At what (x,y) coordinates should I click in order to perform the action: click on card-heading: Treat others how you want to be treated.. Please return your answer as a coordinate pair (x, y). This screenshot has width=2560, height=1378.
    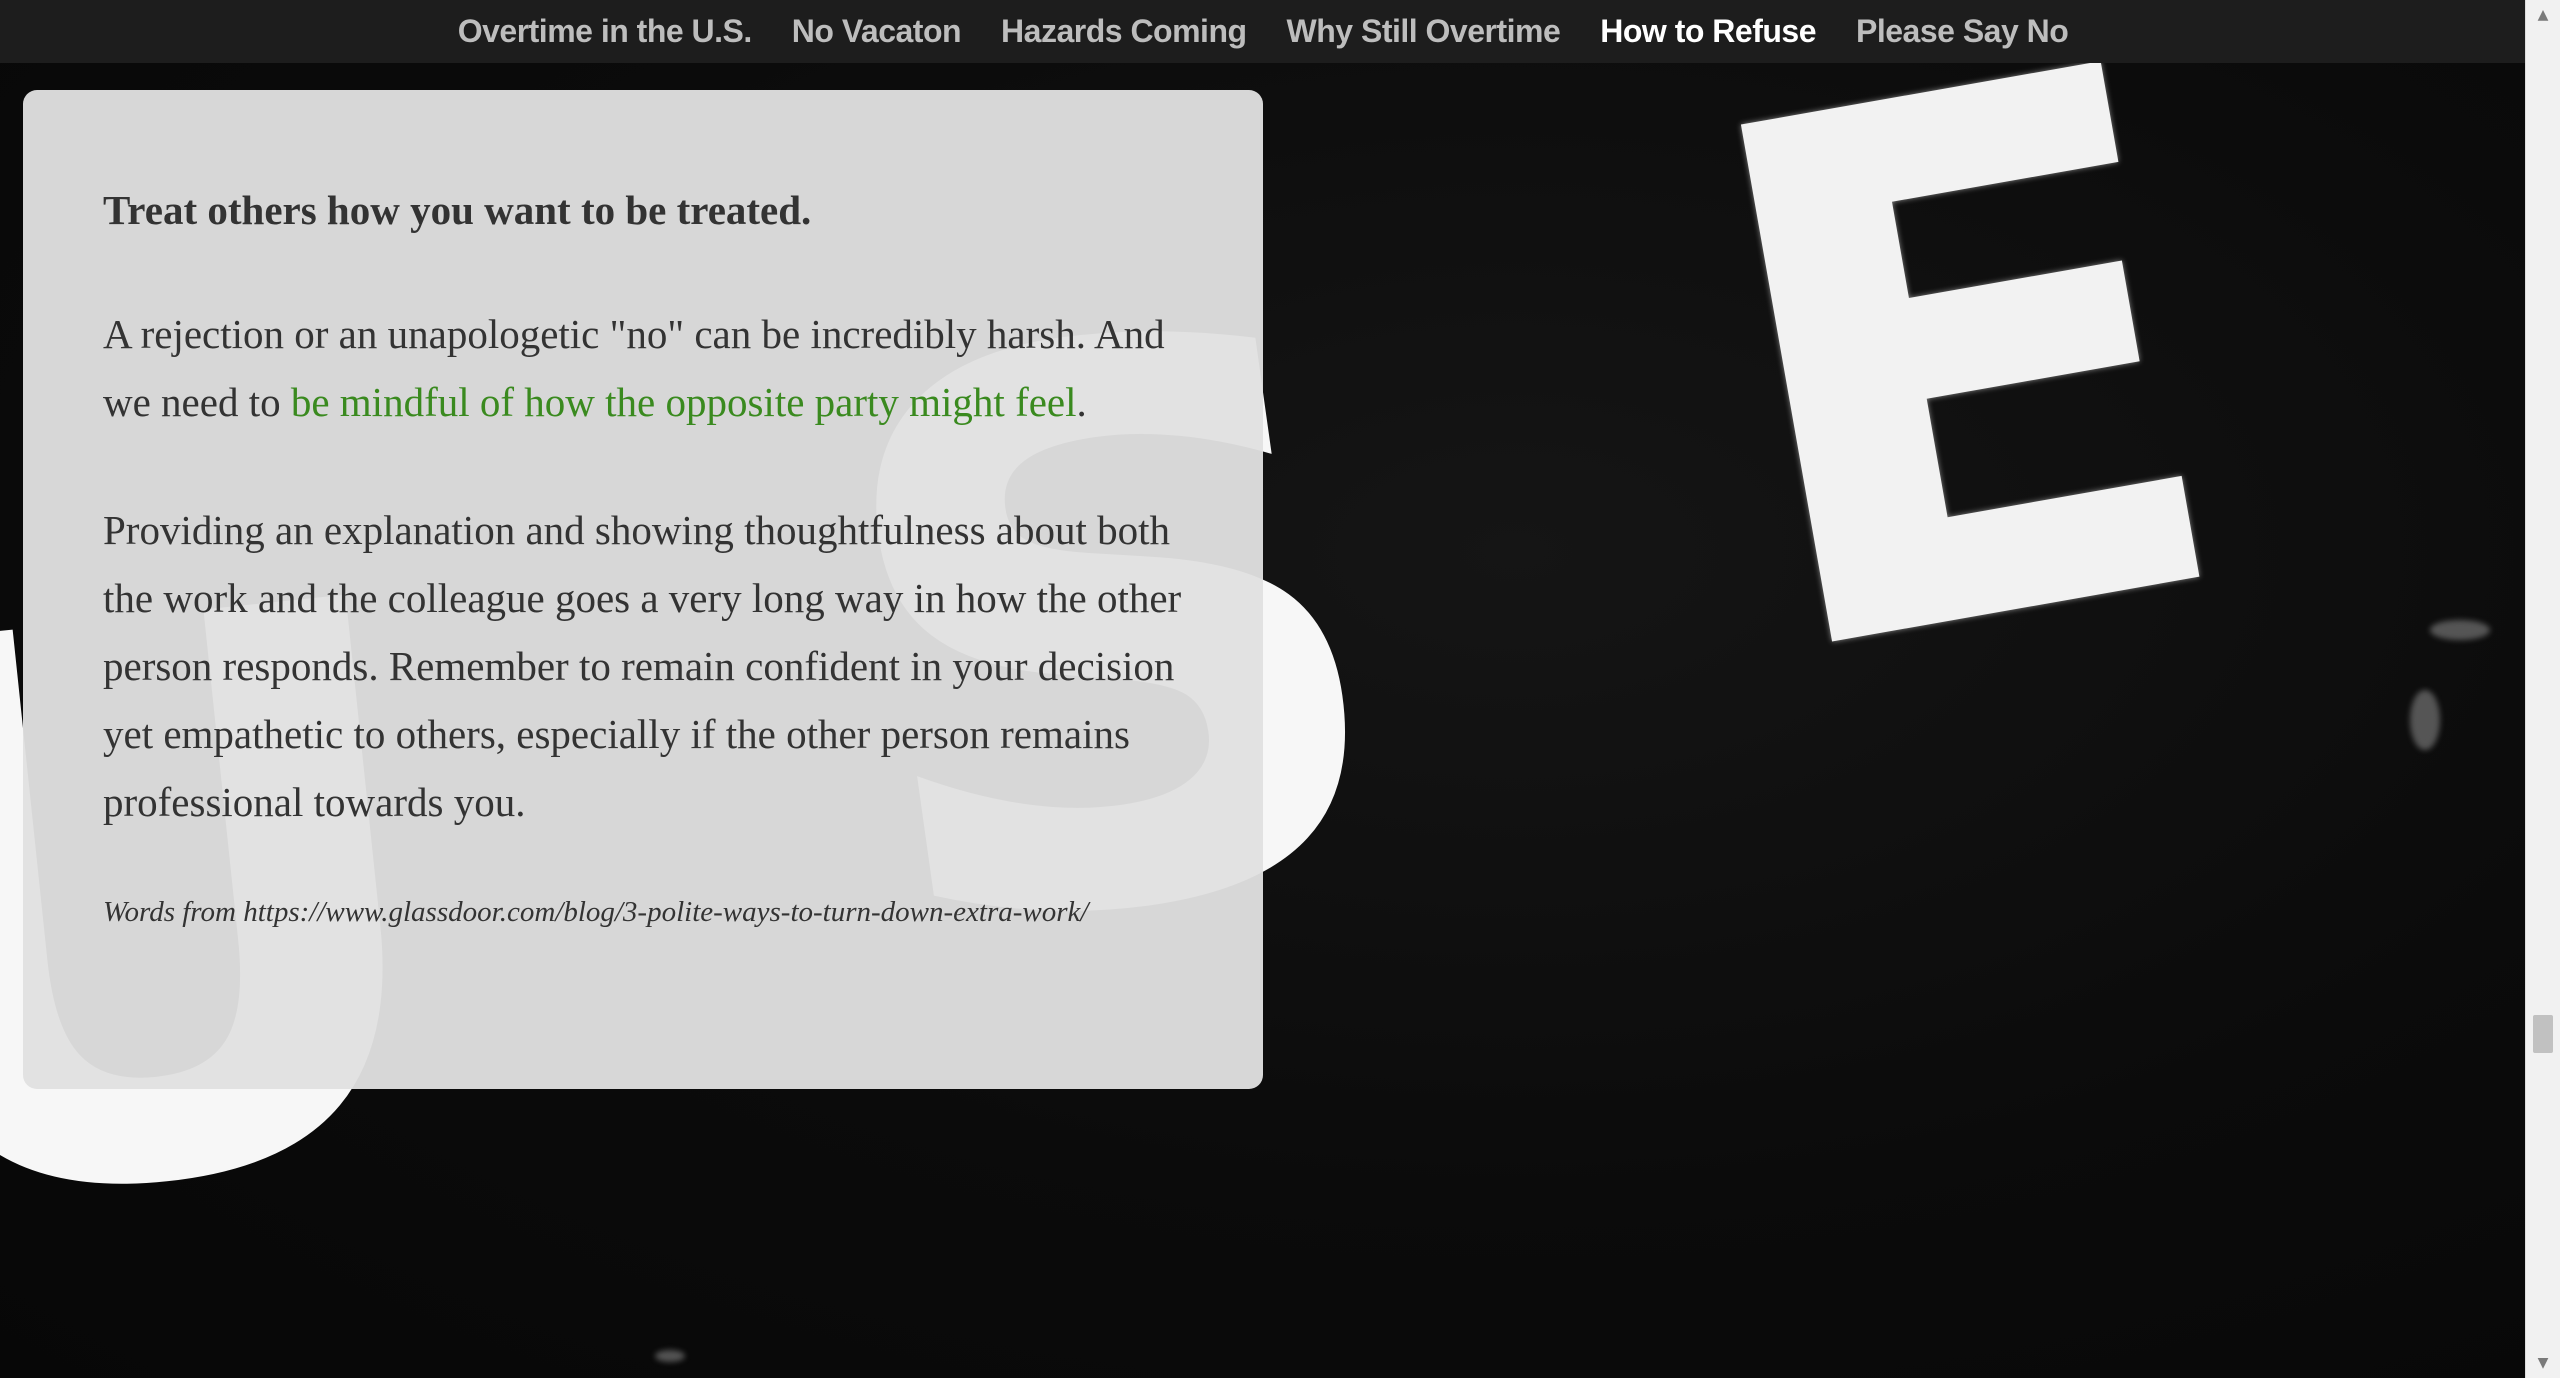
    Looking at the image, I should click on (457, 210).